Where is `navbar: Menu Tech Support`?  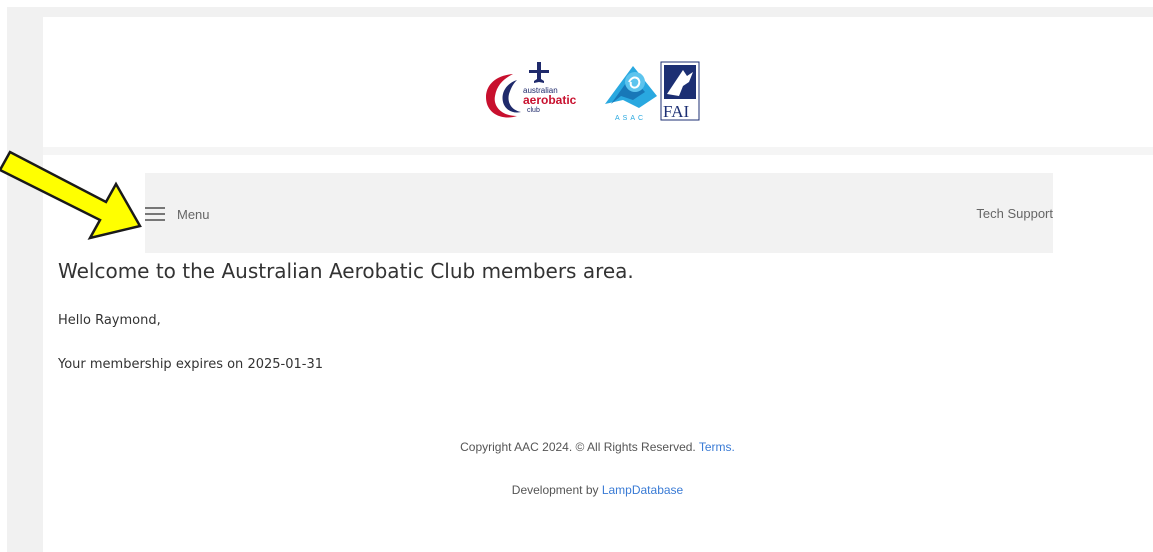
navbar: Menu Tech Support is located at coordinates (599, 213).